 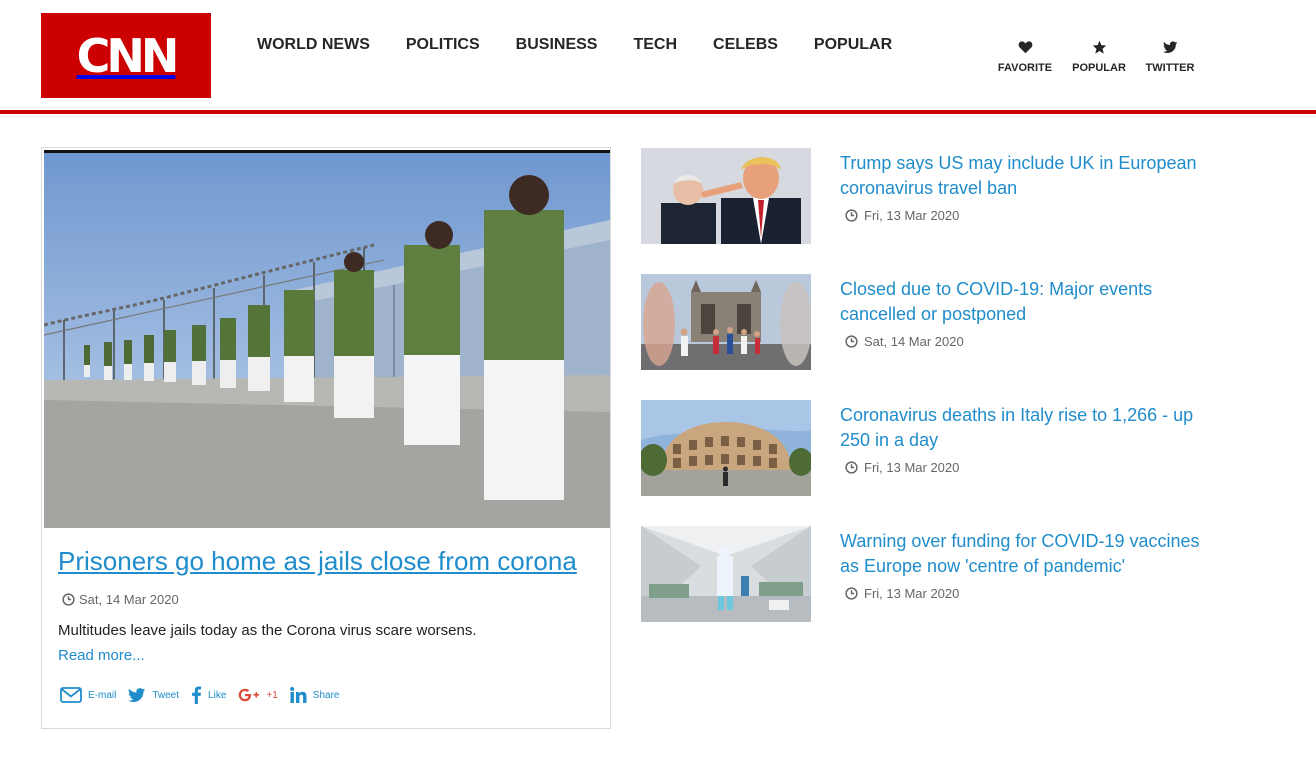 What do you see at coordinates (102, 695) in the screenshot?
I see `share-email-label: E-mail` at bounding box center [102, 695].